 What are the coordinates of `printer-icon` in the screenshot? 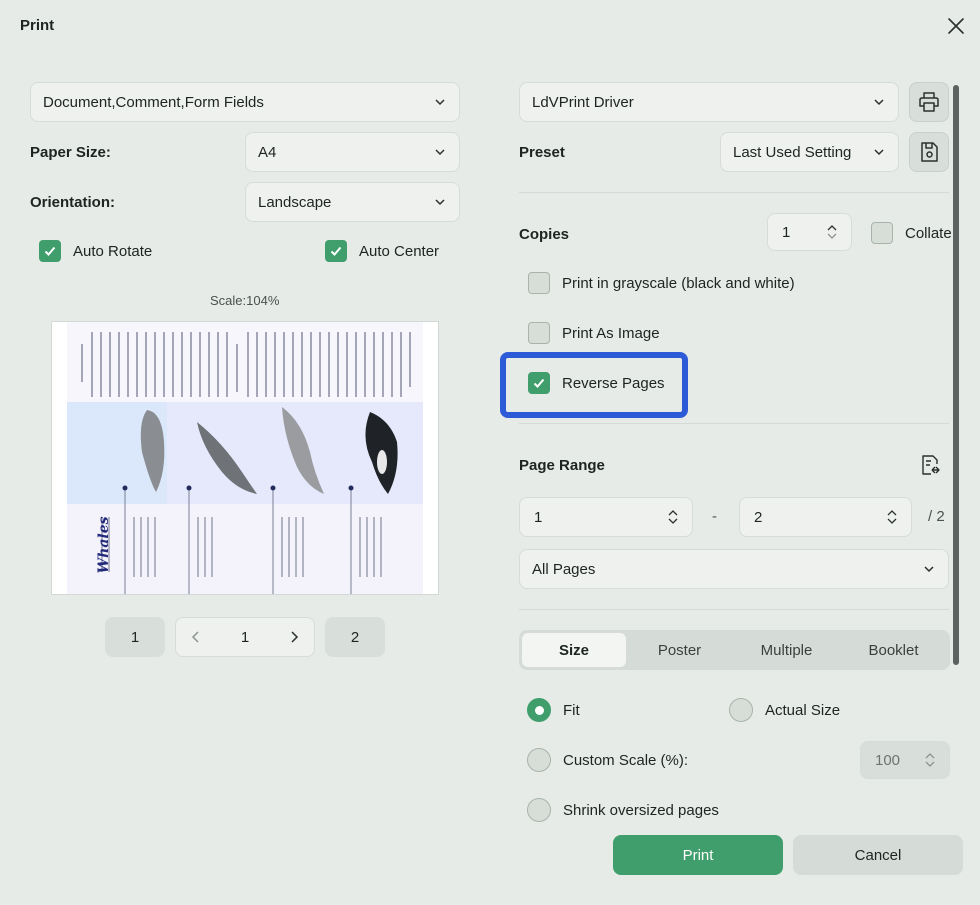 It's located at (929, 102).